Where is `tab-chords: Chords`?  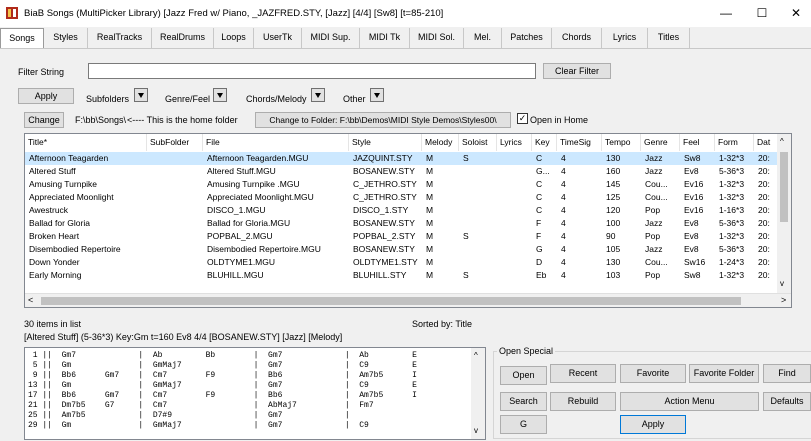
tab-chords: Chords is located at coordinates (577, 38).